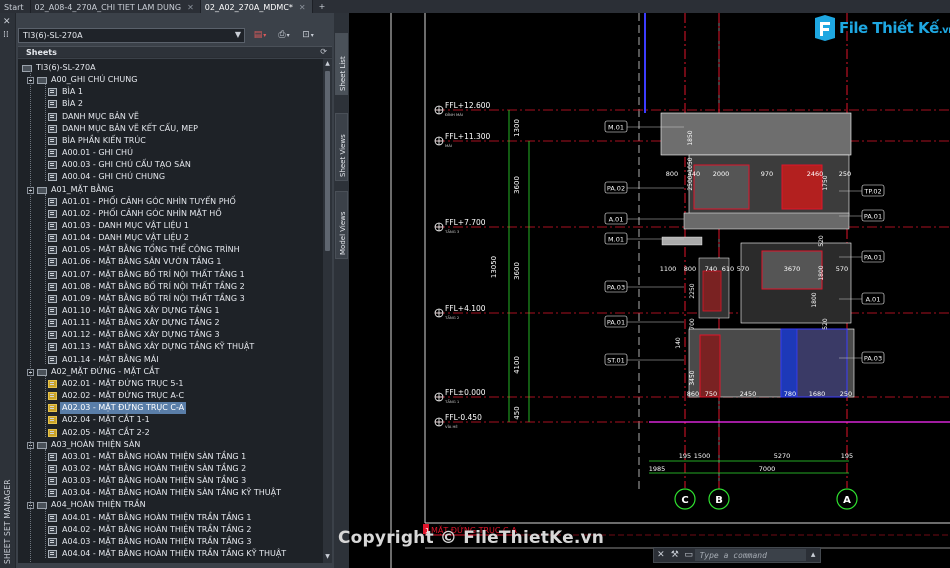  Describe the element at coordinates (341, 147) in the screenshot. I see `tab-sheet-views: Sheet Views` at that location.